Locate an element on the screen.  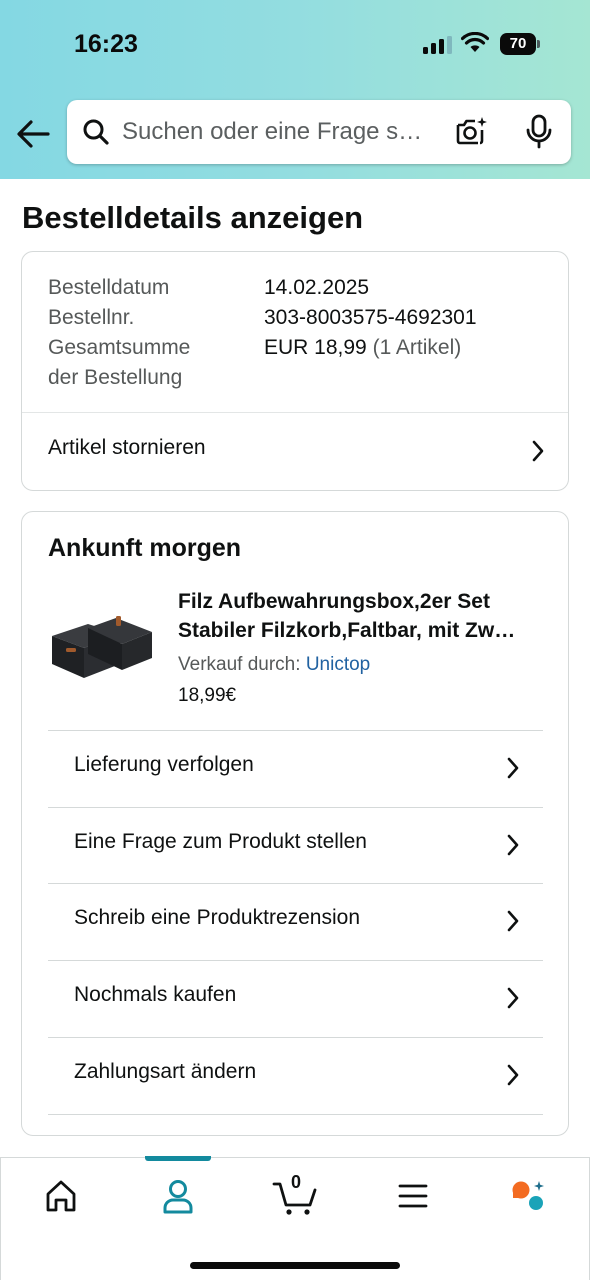
cancel-items-row: Artikel stornieren is located at coordinates (295, 452).